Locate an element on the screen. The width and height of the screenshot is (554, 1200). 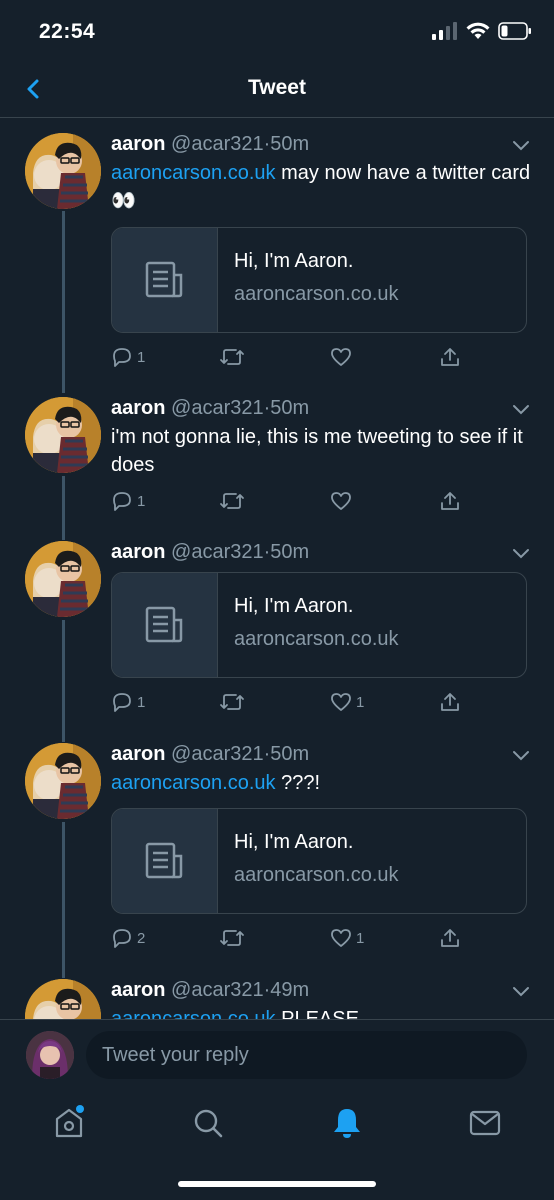
search-icon is located at coordinates (208, 1123).